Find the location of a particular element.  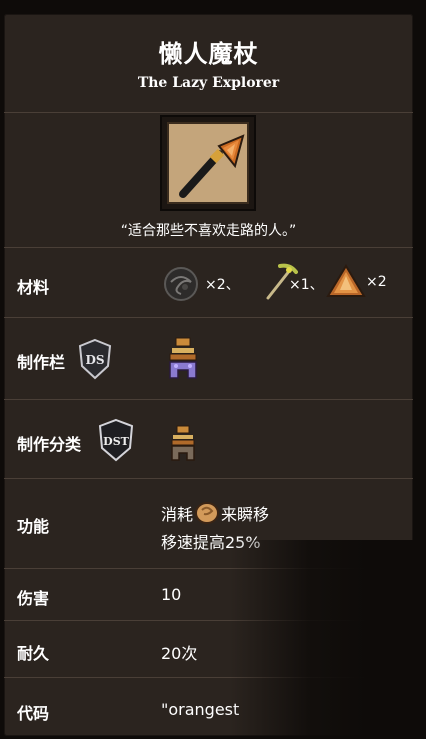

durability-value: 20次 is located at coordinates (179, 653).